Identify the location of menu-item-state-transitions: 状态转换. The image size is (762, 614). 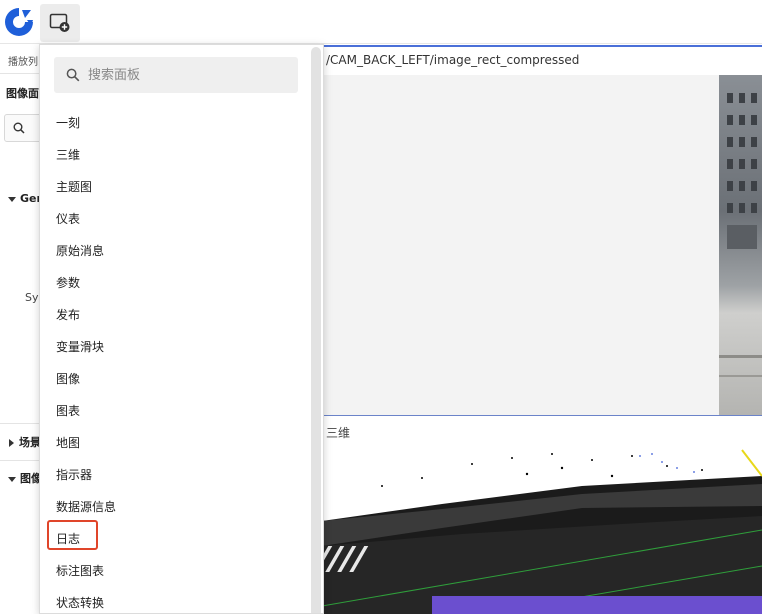
(80, 602).